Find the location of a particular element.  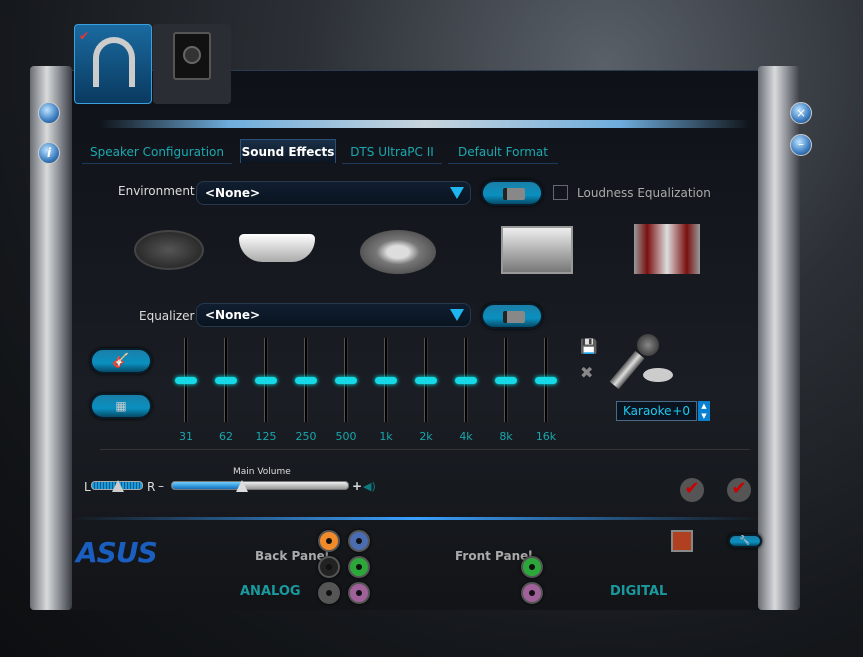

balance-right-label: R is located at coordinates (151, 487).